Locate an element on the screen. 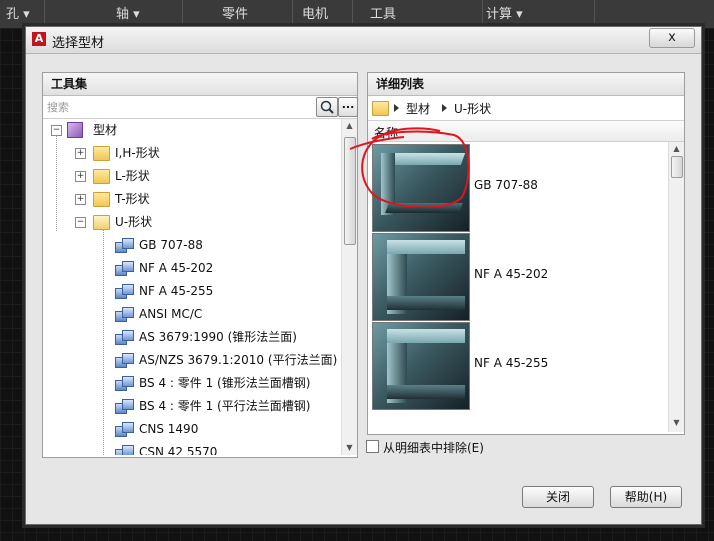  list-item: NF A 45-202 is located at coordinates (517, 277).